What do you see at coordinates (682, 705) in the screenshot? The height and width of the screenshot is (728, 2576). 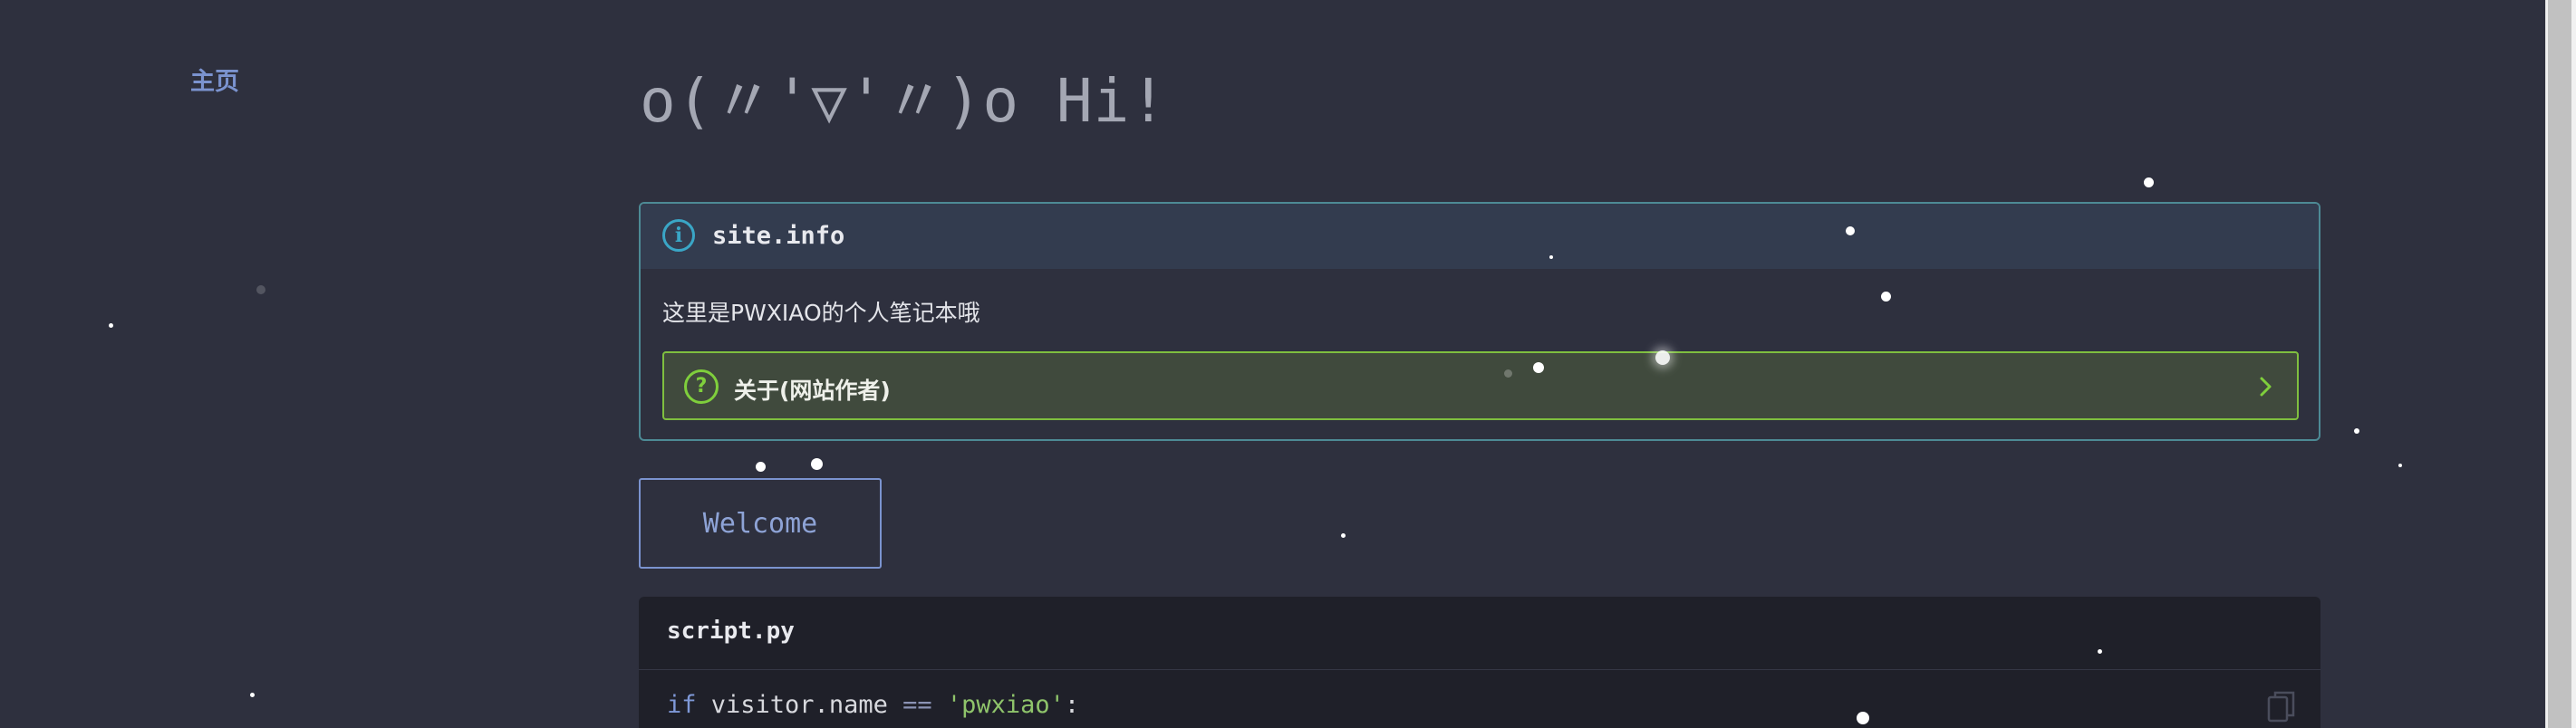 I see `code-keyword: if` at bounding box center [682, 705].